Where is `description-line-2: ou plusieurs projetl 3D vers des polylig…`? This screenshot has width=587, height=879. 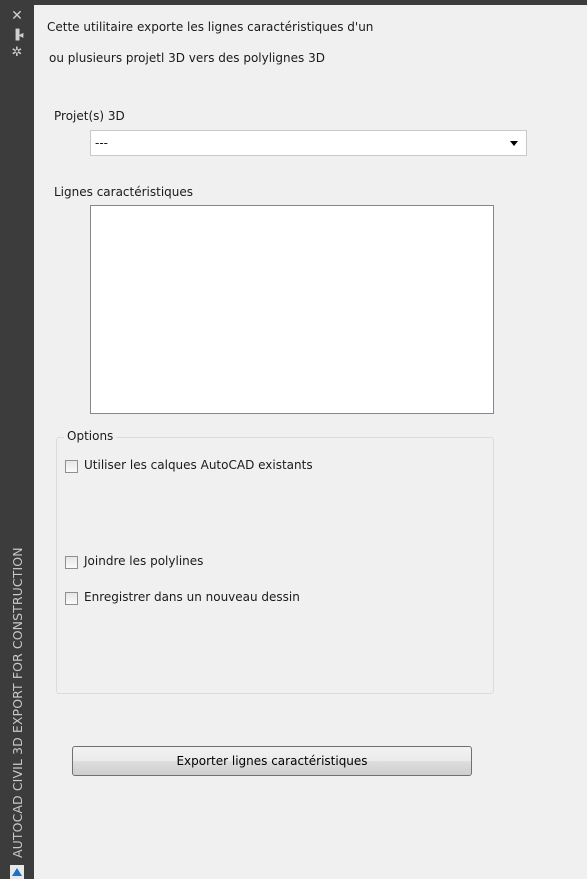 description-line-2: ou plusieurs projetl 3D vers des polylig… is located at coordinates (187, 58).